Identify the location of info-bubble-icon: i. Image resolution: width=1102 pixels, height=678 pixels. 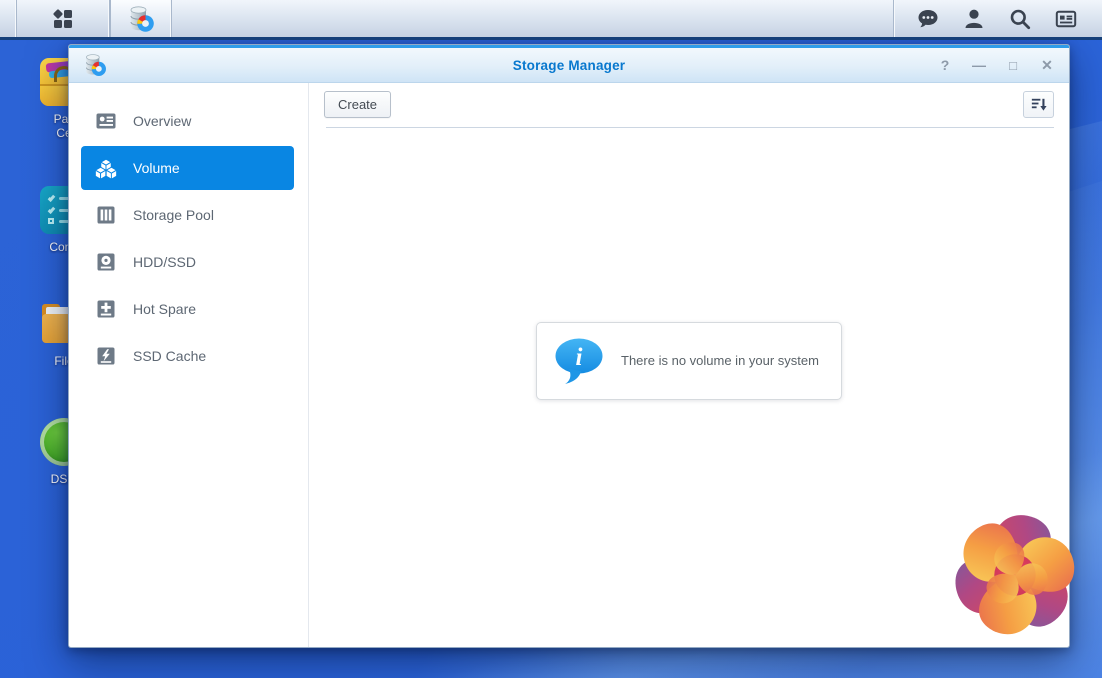
(579, 361).